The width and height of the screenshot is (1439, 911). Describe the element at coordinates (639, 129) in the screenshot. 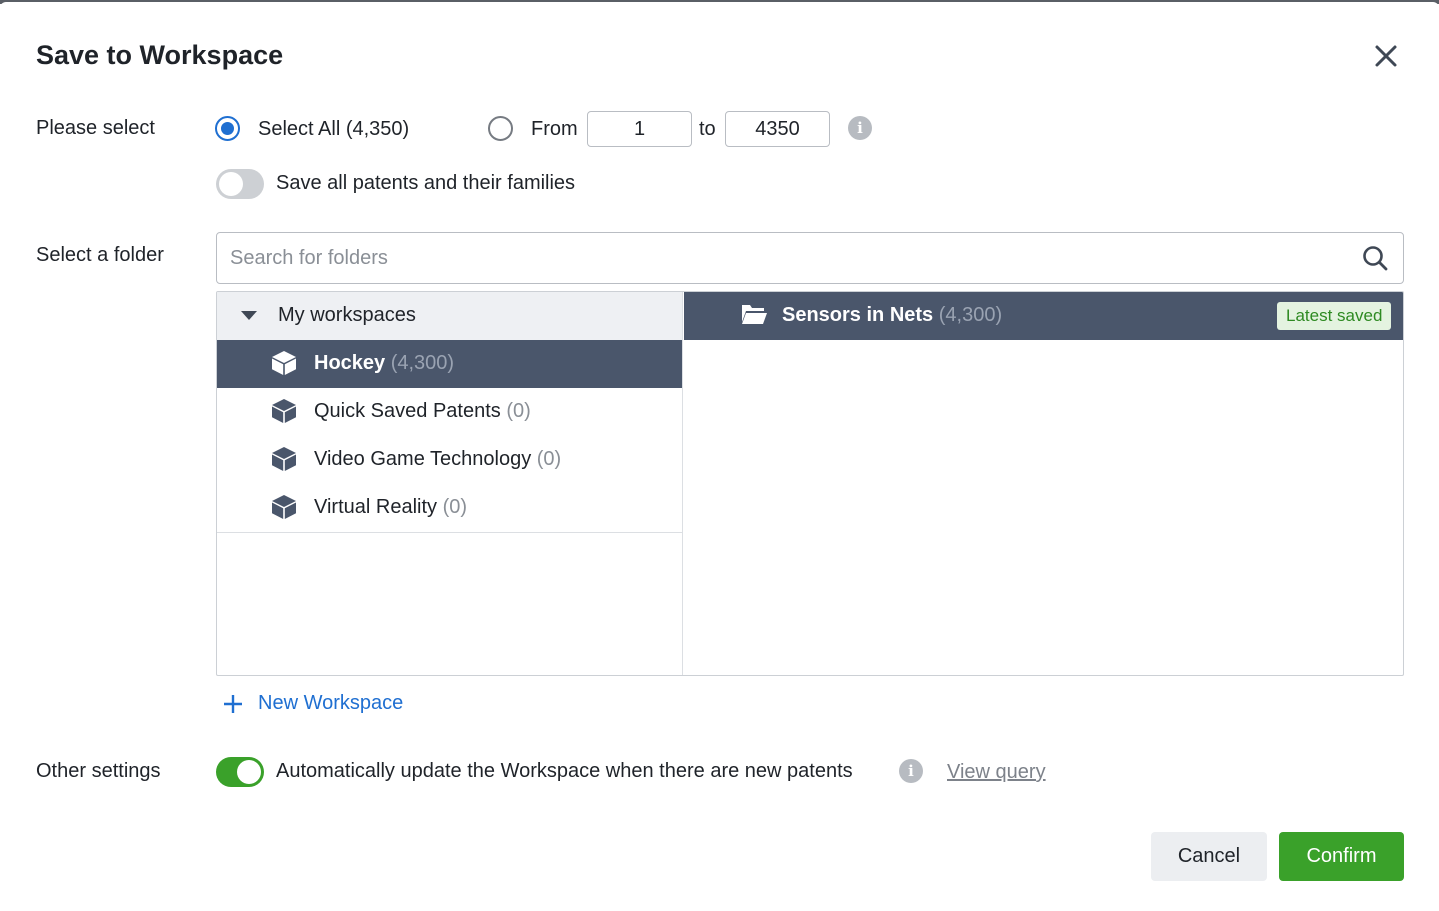

I see `range-from-input` at that location.